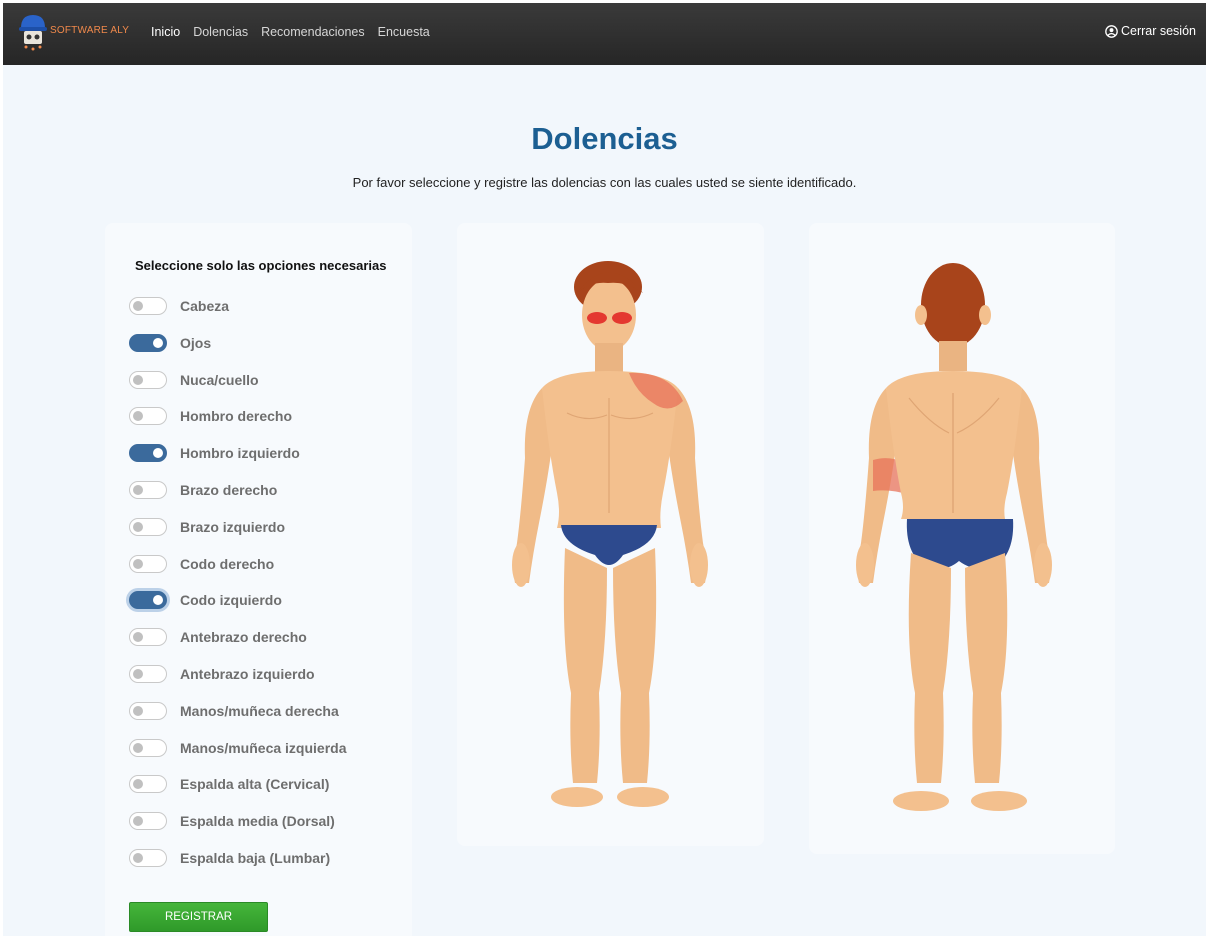 Image resolution: width=1209 pixels, height=939 pixels. Describe the element at coordinates (170, 343) in the screenshot. I see `option-ojos: Ojos` at that location.